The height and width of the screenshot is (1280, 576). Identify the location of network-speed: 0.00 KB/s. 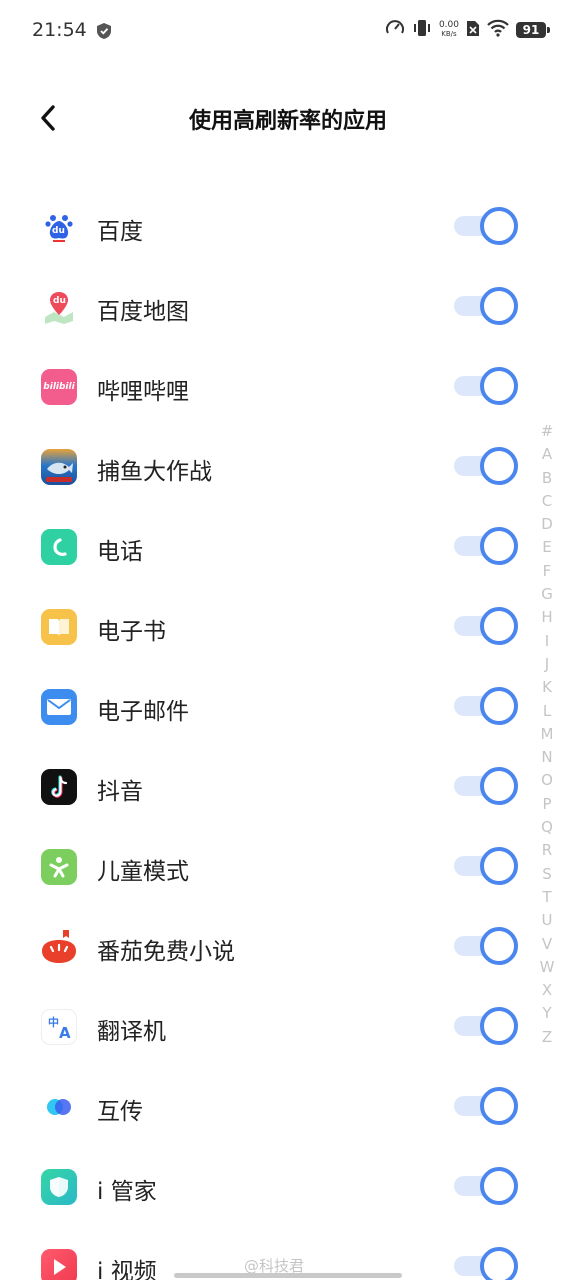
(449, 30).